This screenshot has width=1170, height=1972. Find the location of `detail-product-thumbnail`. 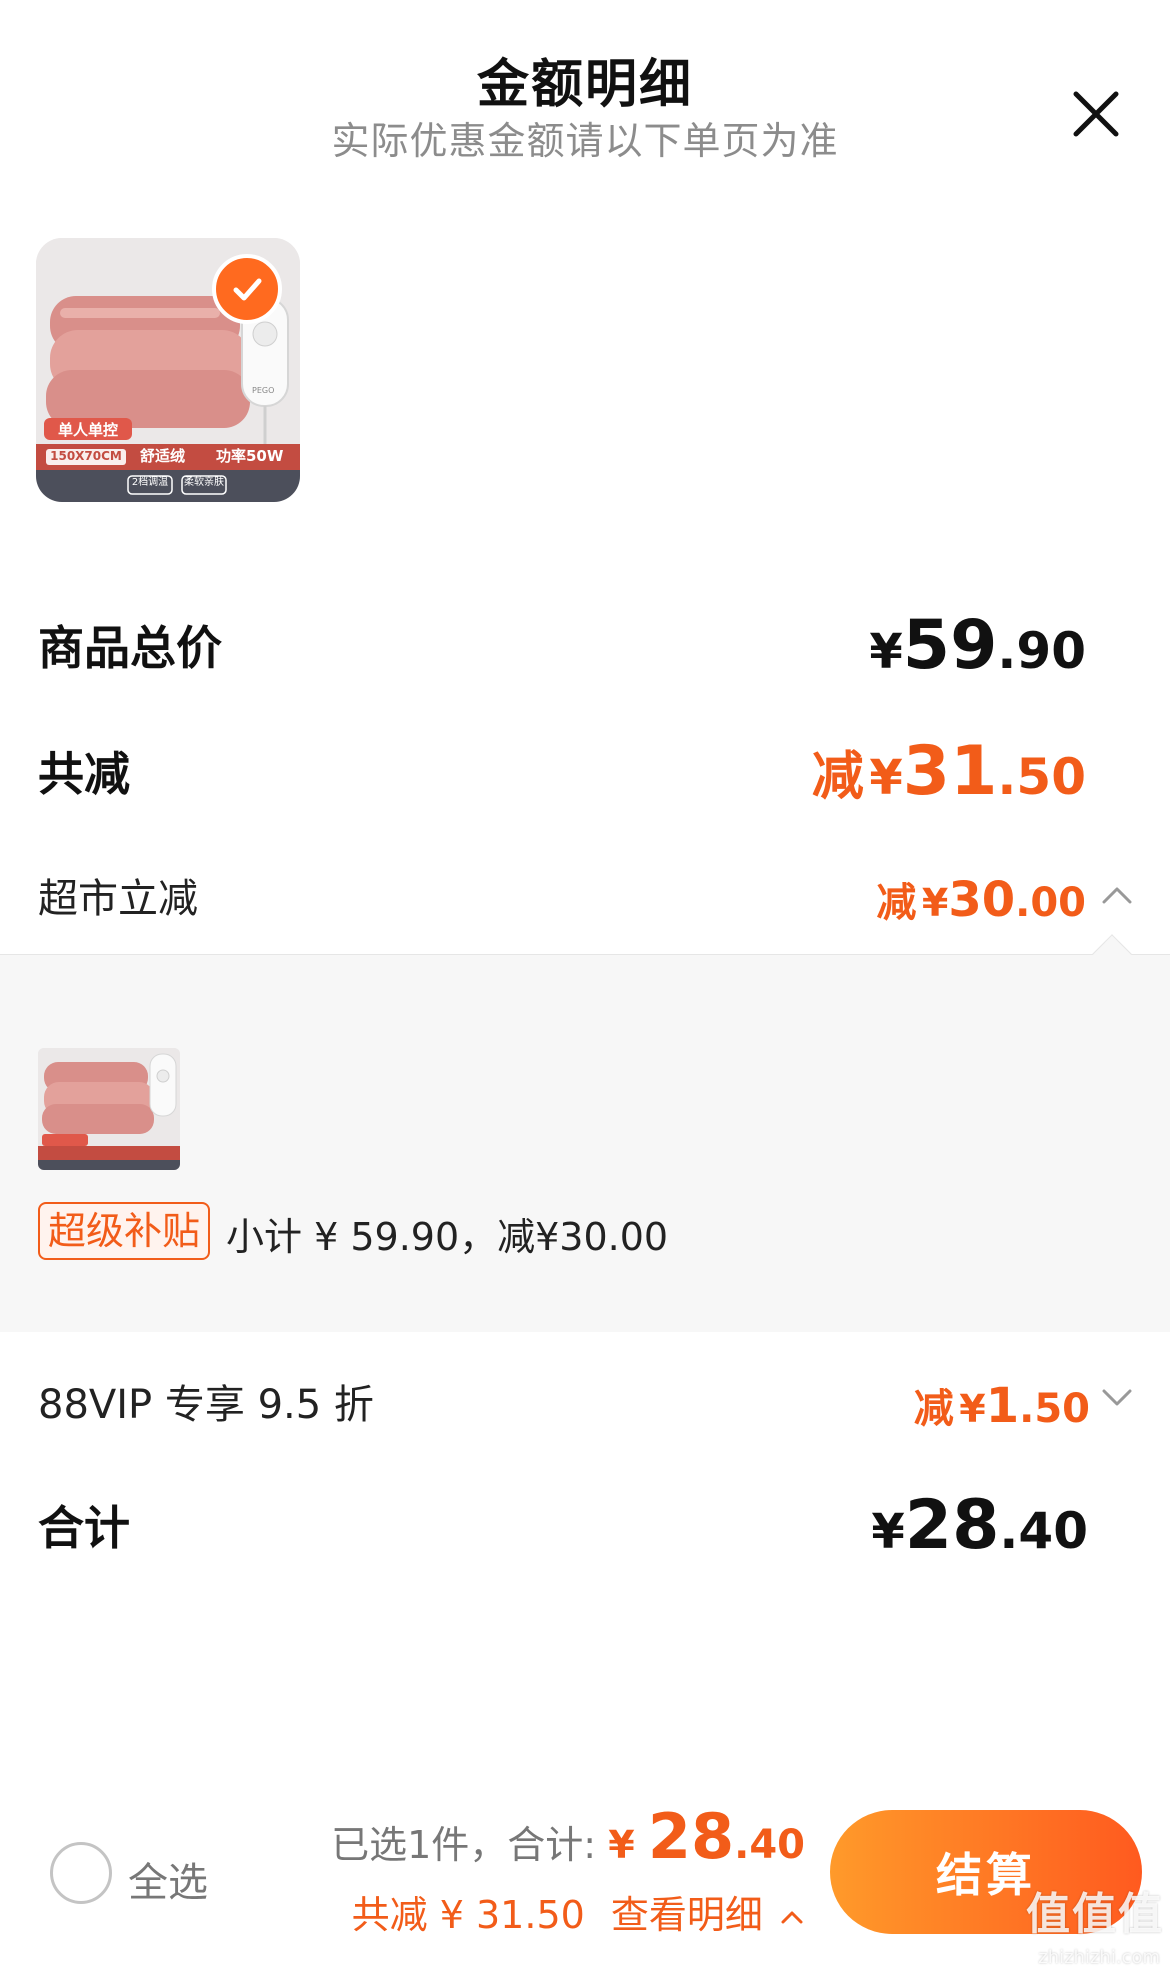

detail-product-thumbnail is located at coordinates (109, 1109).